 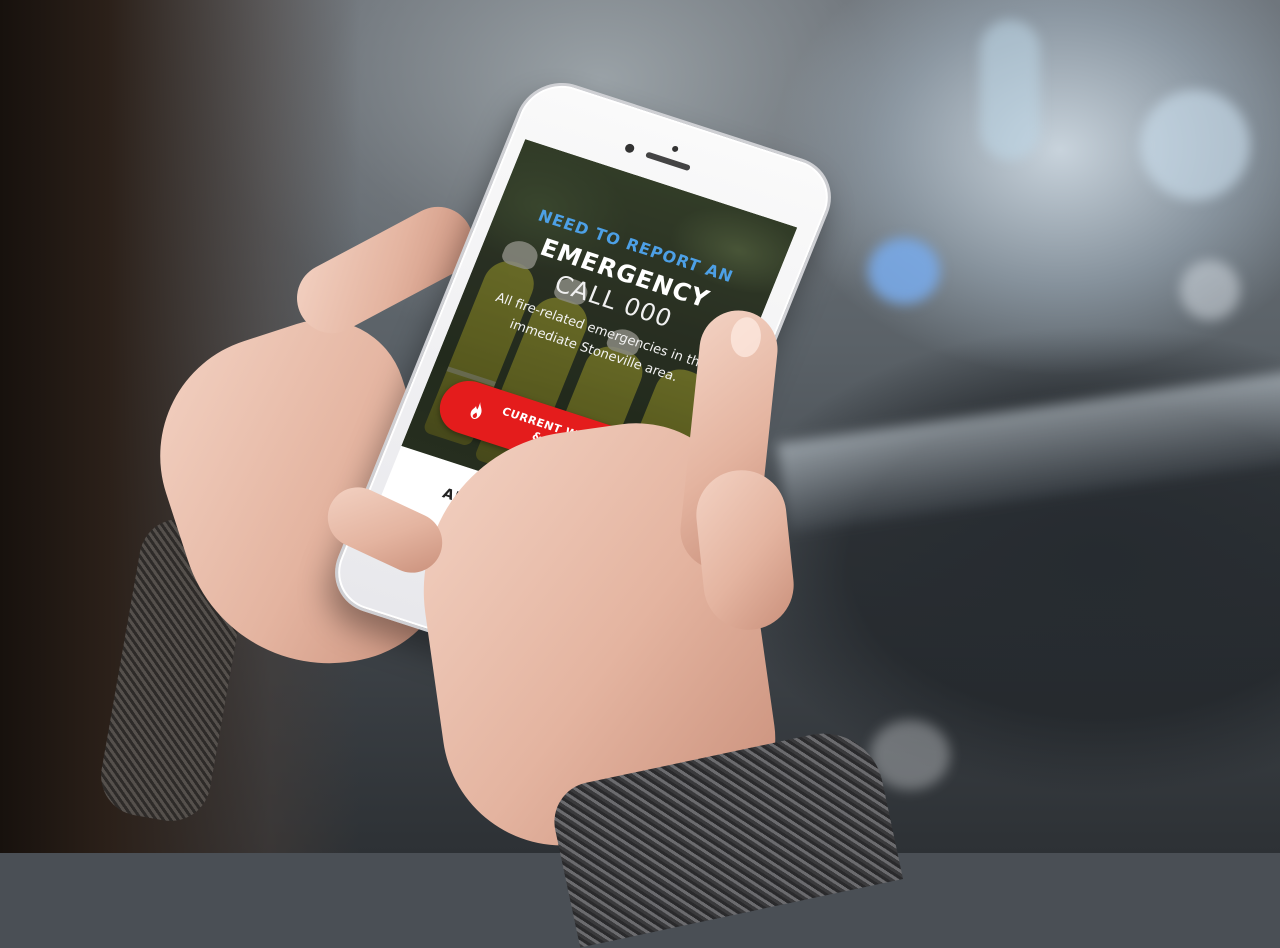 I want to click on front-camera, so click(x=629, y=148).